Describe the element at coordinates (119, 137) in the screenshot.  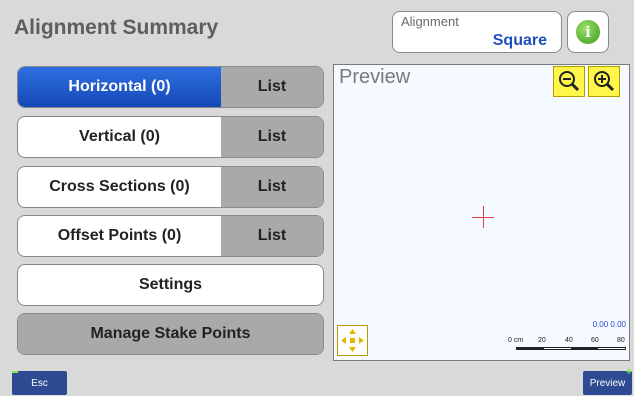
I see `vertical-button: Vertical (0)` at that location.